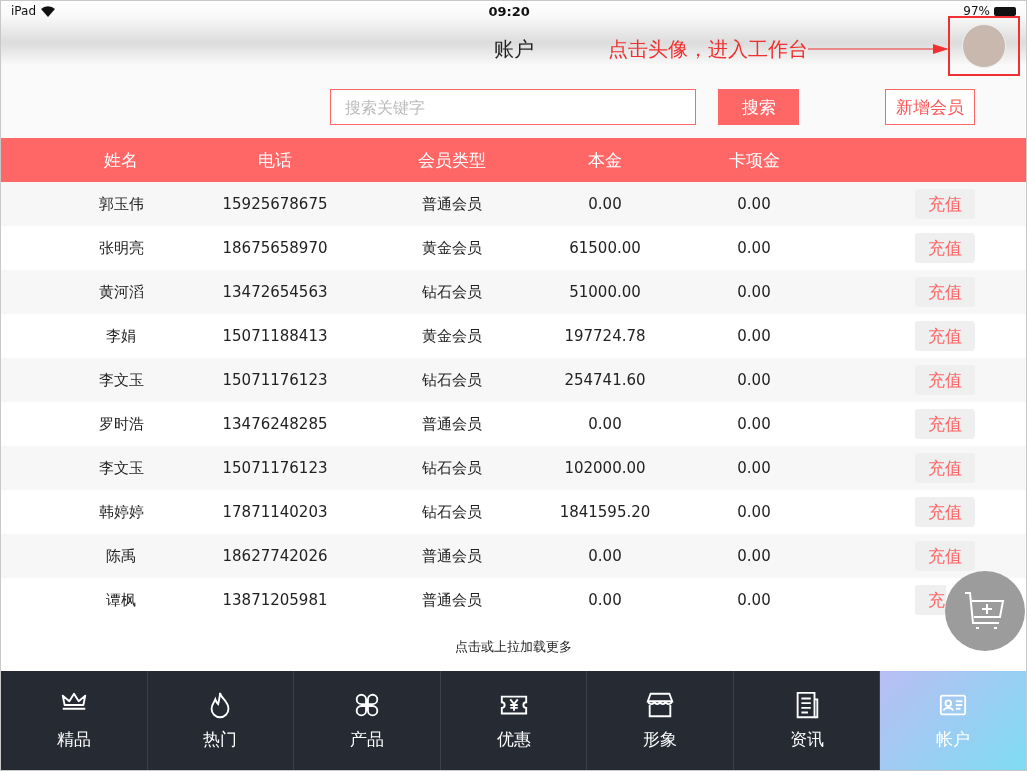 The width and height of the screenshot is (1027, 771). Describe the element at coordinates (452, 160) in the screenshot. I see `column-header: 会员类型` at that location.